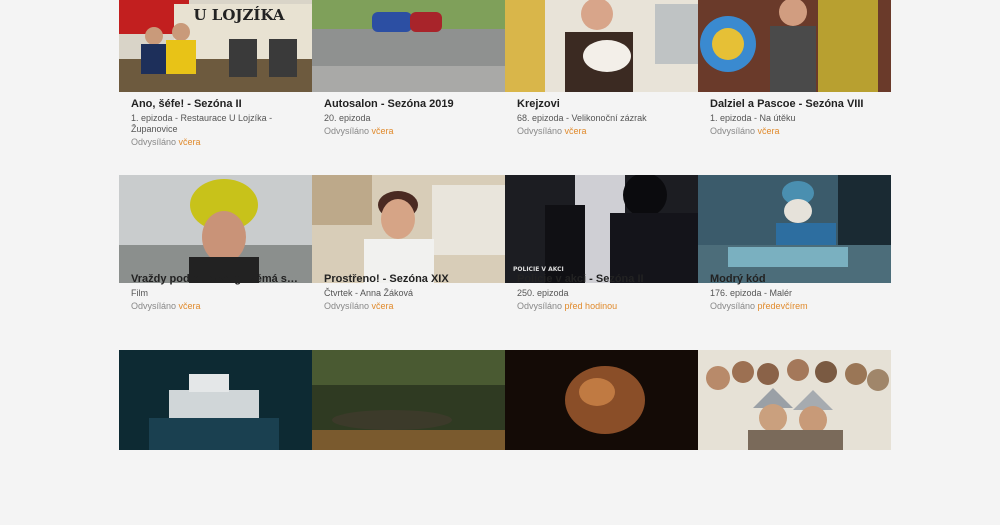 The image size is (1000, 525). I want to click on episode-info: Čtvrtek - Anna Žáková, so click(369, 293).